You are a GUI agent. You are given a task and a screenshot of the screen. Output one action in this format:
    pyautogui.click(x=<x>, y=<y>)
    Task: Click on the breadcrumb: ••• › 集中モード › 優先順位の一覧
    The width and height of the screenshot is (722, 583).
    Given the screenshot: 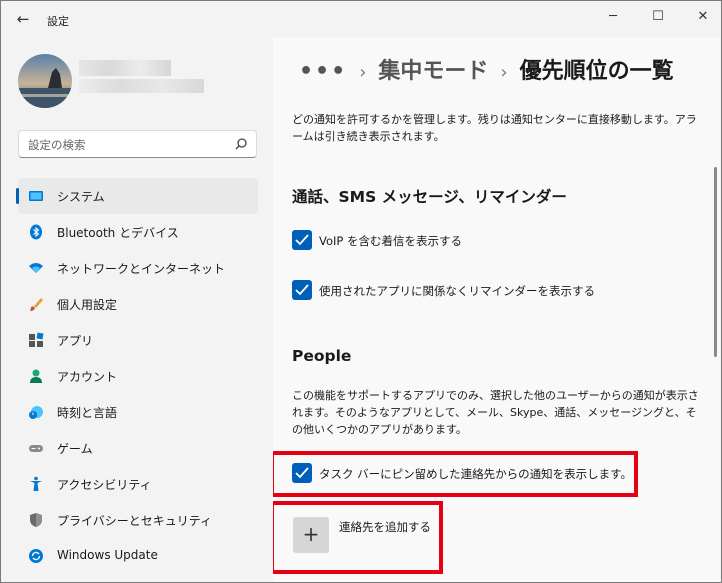 What is the action you would take?
    pyautogui.click(x=486, y=69)
    